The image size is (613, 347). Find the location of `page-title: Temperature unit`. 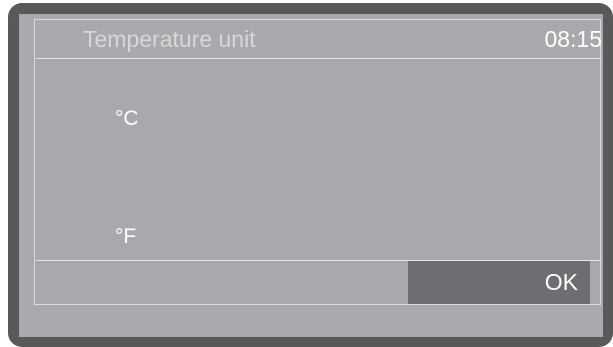

page-title: Temperature unit is located at coordinates (169, 39).